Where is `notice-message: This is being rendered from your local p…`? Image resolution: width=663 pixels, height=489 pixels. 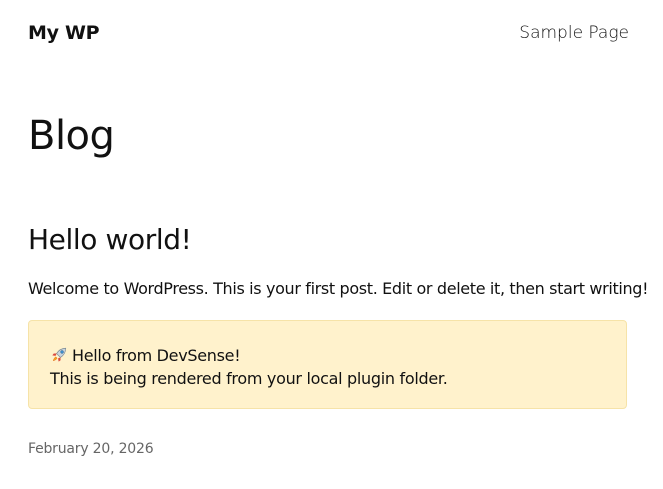 notice-message: This is being rendered from your local p… is located at coordinates (249, 378).